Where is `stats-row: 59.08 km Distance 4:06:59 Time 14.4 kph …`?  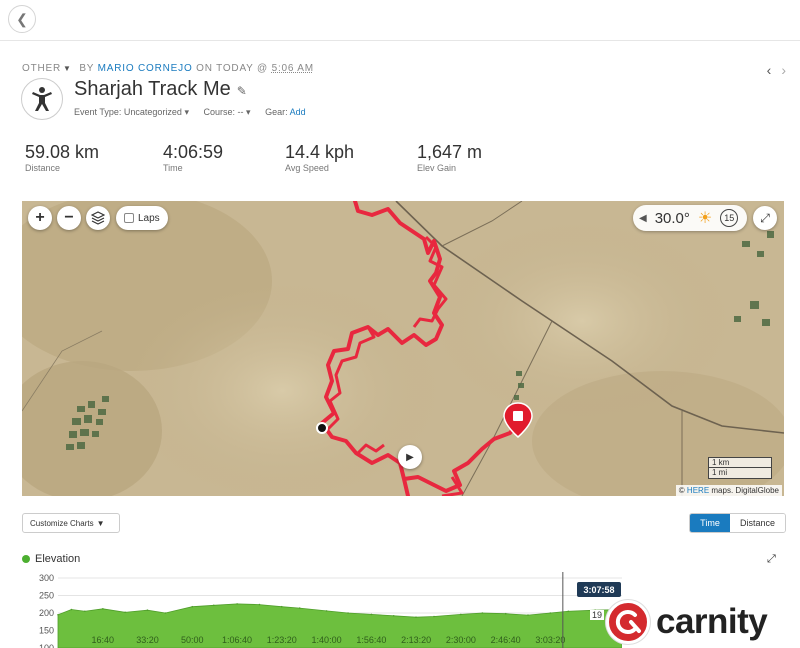
stats-row: 59.08 km Distance 4:06:59 Time 14.4 kph … is located at coordinates (290, 157).